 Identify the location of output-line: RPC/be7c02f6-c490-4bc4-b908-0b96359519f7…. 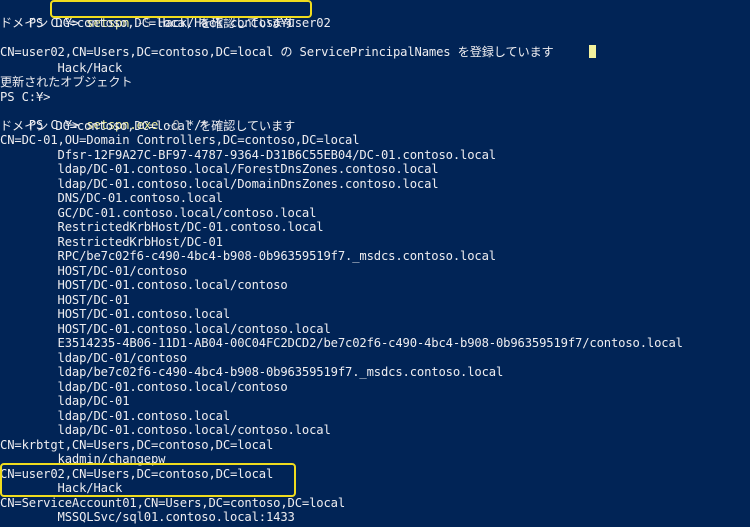
(248, 256).